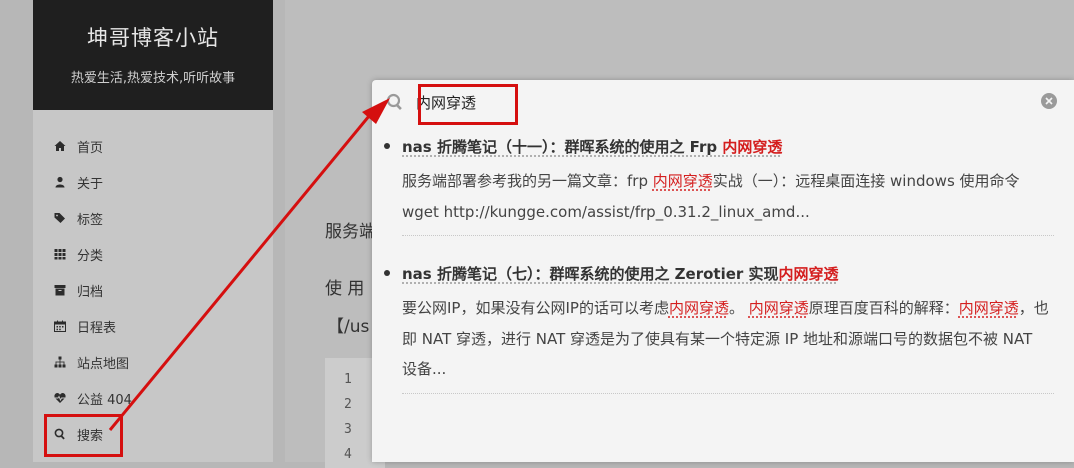 The height and width of the screenshot is (468, 1074). I want to click on annotation-box-search-query, so click(468, 104).